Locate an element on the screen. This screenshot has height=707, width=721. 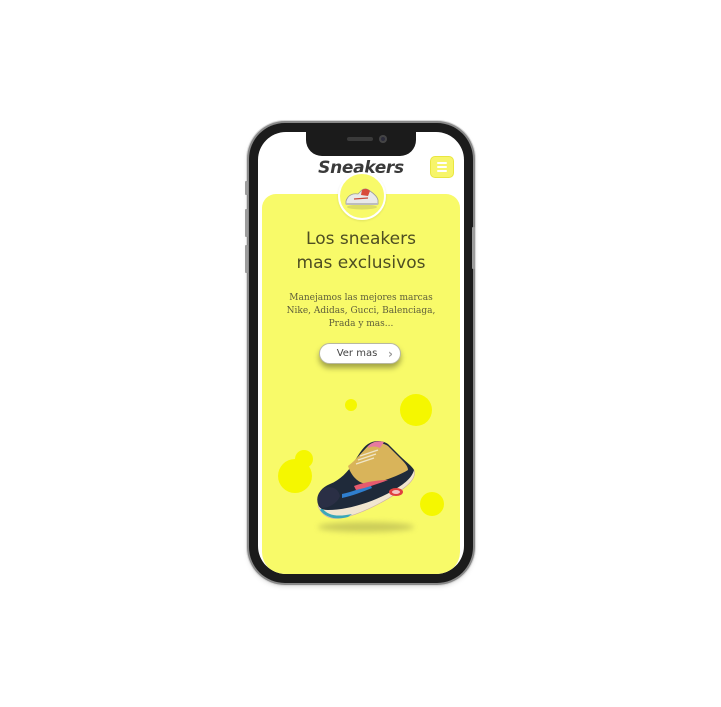
ver-mas-label: Ver mas is located at coordinates (357, 353).